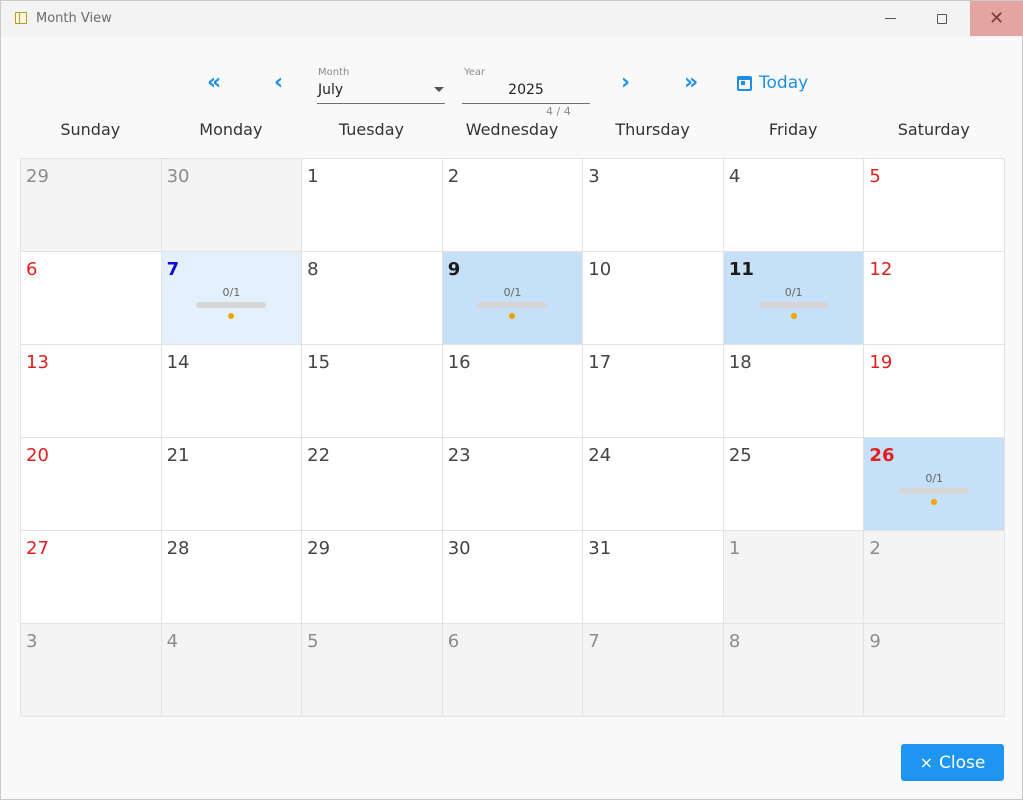 The image size is (1023, 800). I want to click on day-number: 14, so click(178, 362).